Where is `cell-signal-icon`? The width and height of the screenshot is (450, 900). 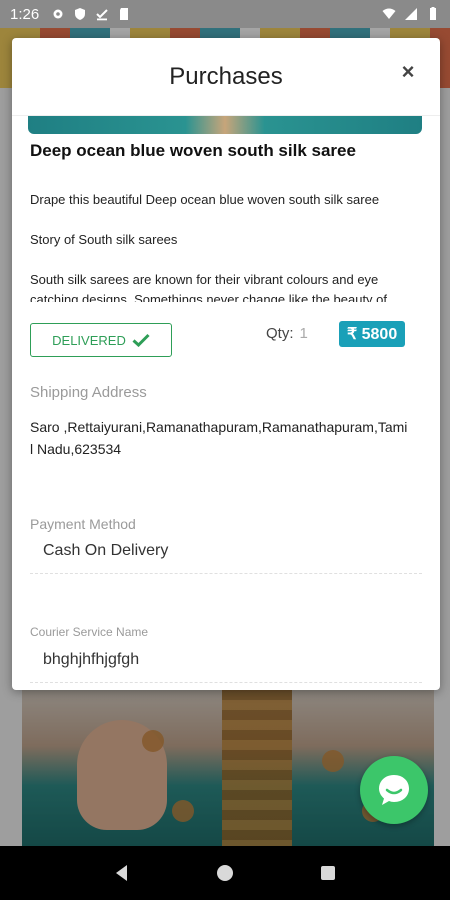
cell-signal-icon is located at coordinates (411, 14).